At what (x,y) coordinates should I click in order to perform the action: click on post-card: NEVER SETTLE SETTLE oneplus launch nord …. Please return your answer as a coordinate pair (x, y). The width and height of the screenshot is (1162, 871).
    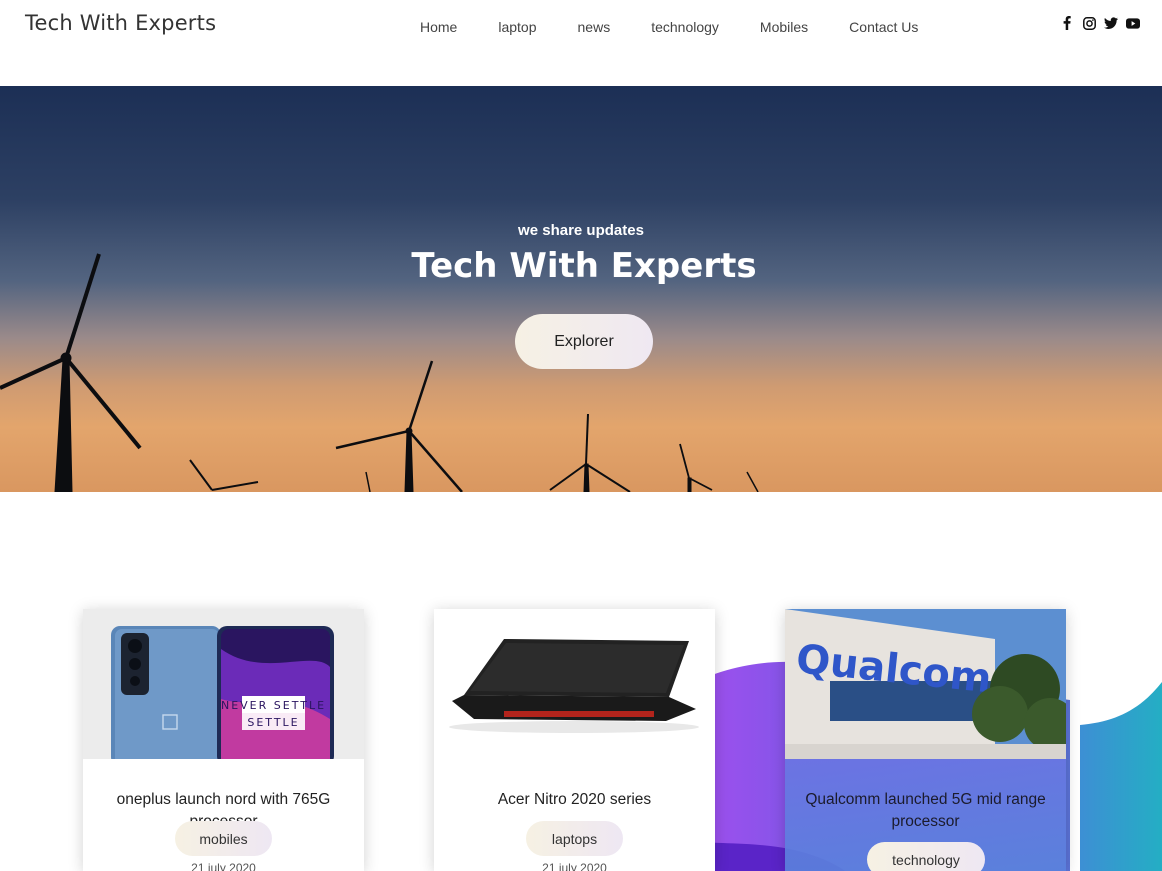
    Looking at the image, I should click on (223, 740).